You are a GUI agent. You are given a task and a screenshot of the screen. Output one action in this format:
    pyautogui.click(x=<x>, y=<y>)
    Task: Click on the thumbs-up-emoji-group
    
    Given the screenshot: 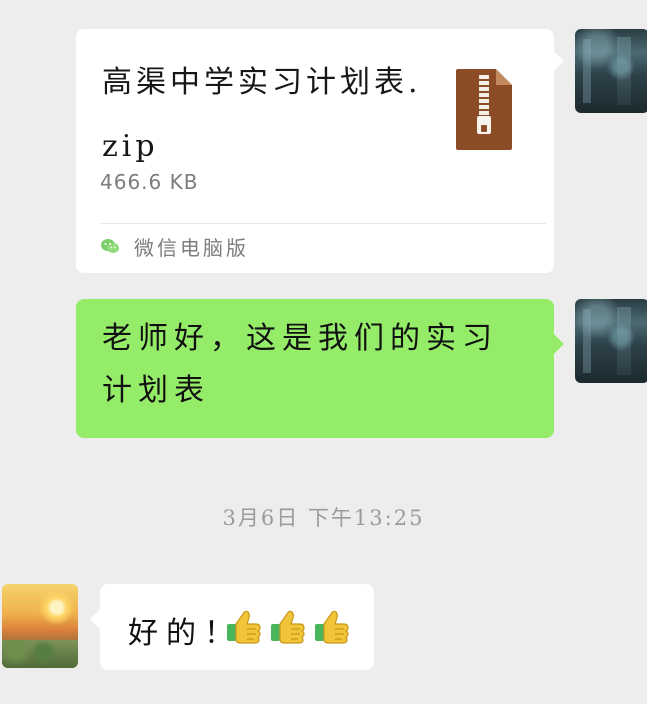 What is the action you would take?
    pyautogui.click(x=288, y=627)
    